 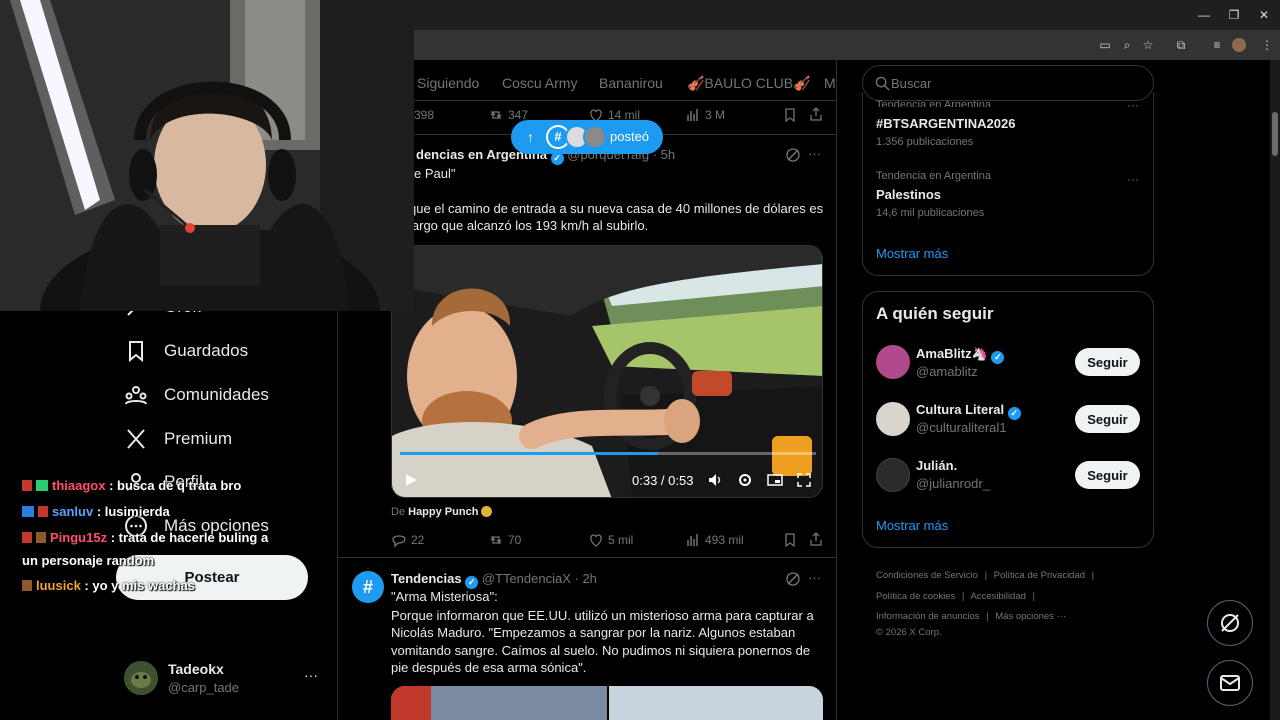 I want to click on who-to-follow-title: A quién seguir, so click(x=935, y=313).